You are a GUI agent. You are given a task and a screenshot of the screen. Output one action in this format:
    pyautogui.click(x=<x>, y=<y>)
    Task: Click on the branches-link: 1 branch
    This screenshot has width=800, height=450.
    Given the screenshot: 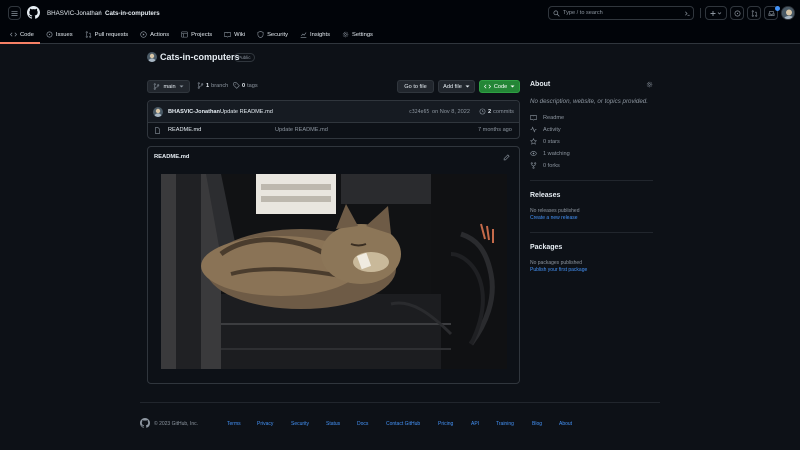 What is the action you would take?
    pyautogui.click(x=212, y=85)
    